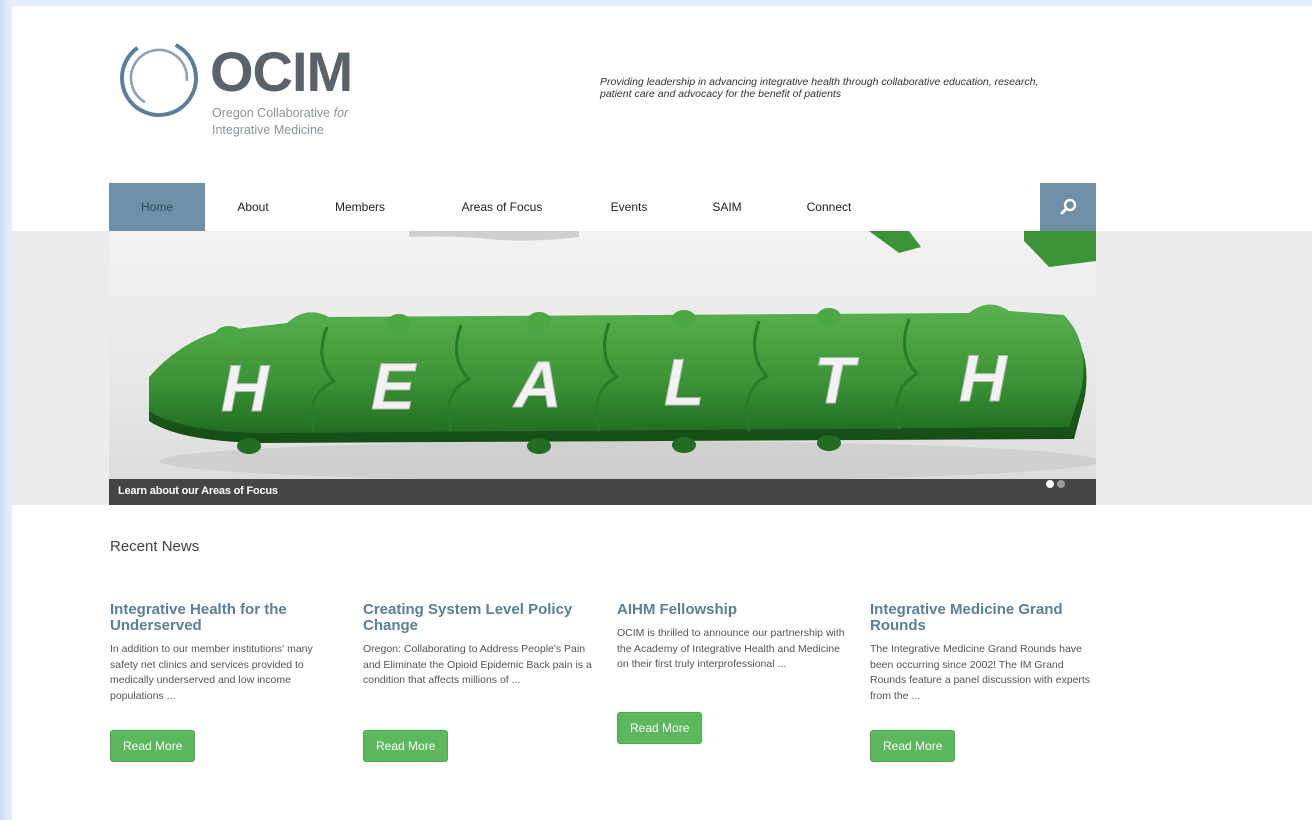 This screenshot has width=1312, height=820. Describe the element at coordinates (537, 384) in the screenshot. I see `puzzle-letter-a: A` at that location.